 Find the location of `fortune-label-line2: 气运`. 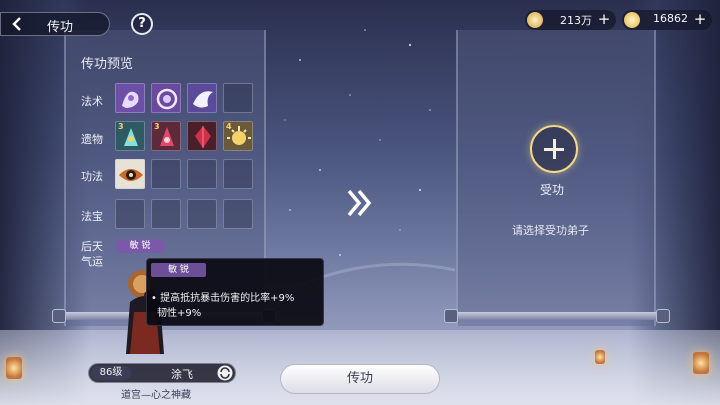

fortune-label-line2: 气运 is located at coordinates (92, 261).